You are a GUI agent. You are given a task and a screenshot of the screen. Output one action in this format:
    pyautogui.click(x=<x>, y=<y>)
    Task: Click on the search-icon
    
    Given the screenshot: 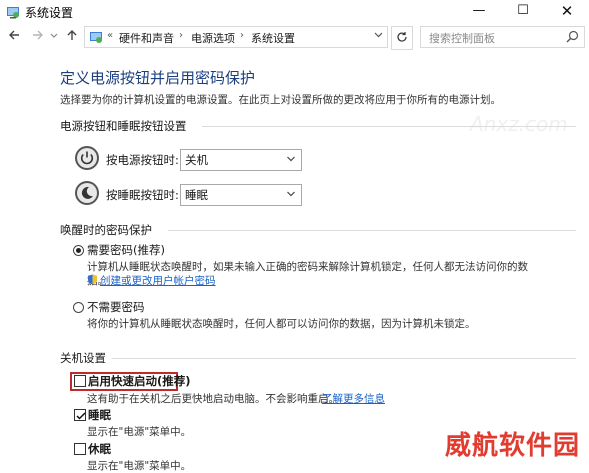 What is the action you would take?
    pyautogui.click(x=572, y=36)
    